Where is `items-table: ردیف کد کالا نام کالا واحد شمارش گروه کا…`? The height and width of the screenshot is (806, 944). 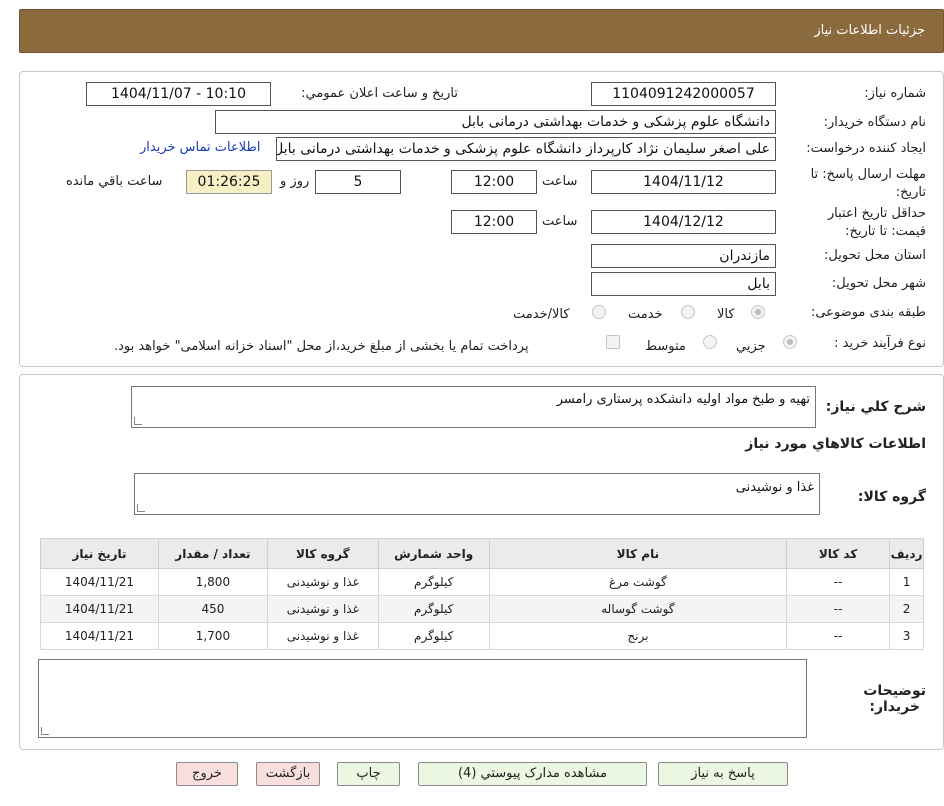 items-table: ردیف کد کالا نام کالا واحد شمارش گروه کا… is located at coordinates (482, 594).